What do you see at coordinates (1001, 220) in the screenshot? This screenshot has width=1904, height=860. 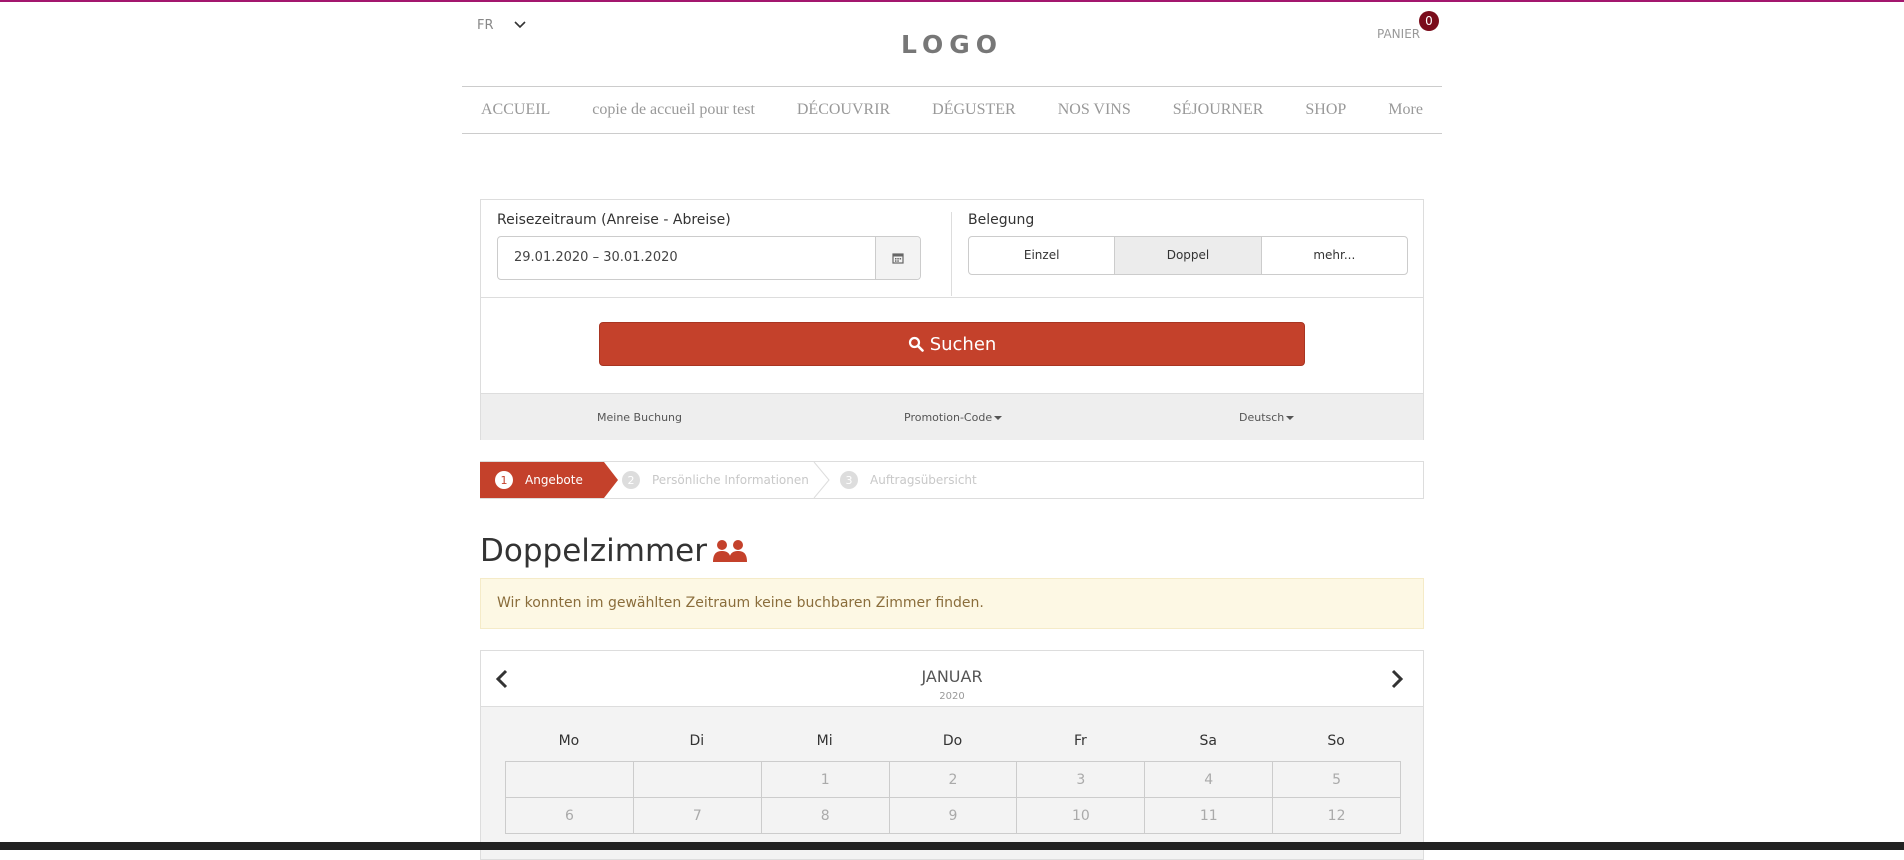 I see `occupancy-label: Belegung` at bounding box center [1001, 220].